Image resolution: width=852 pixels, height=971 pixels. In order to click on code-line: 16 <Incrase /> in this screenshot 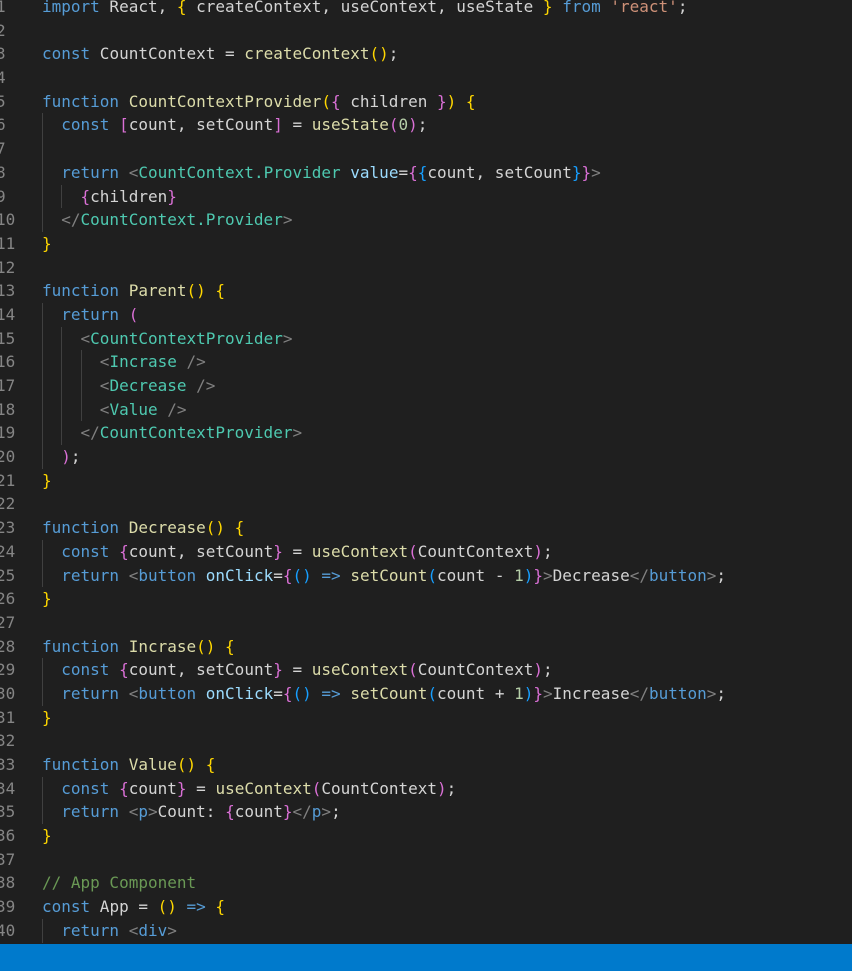, I will do `click(426, 362)`.